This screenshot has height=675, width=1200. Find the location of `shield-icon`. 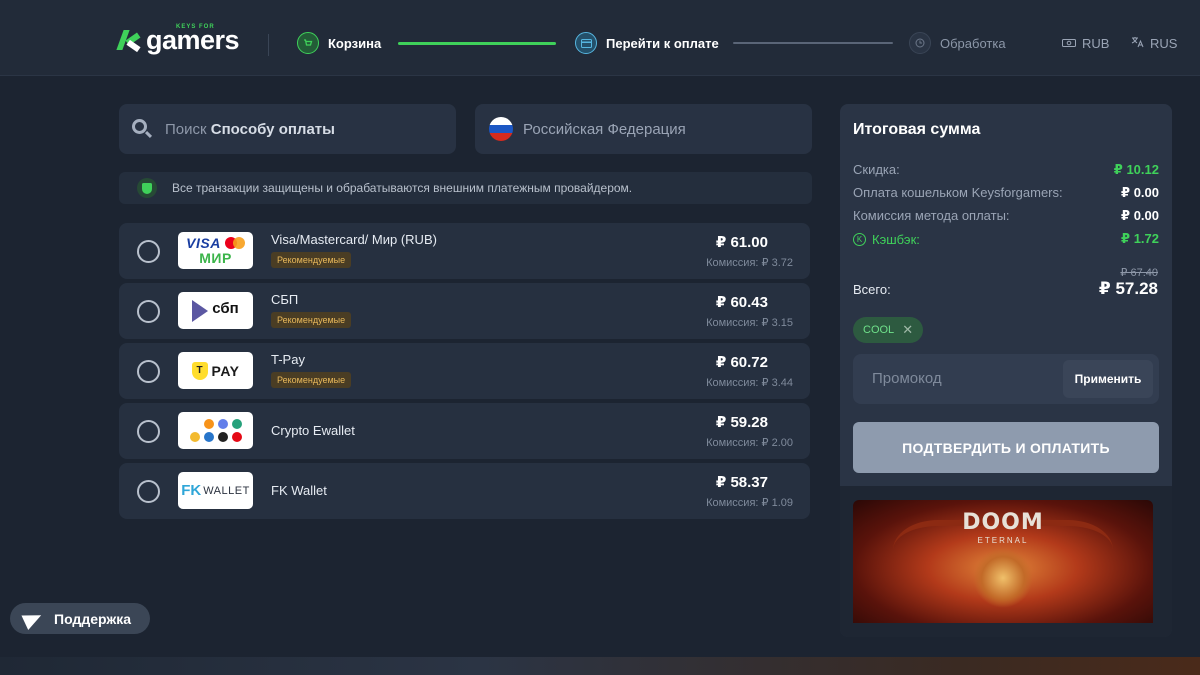

shield-icon is located at coordinates (147, 188).